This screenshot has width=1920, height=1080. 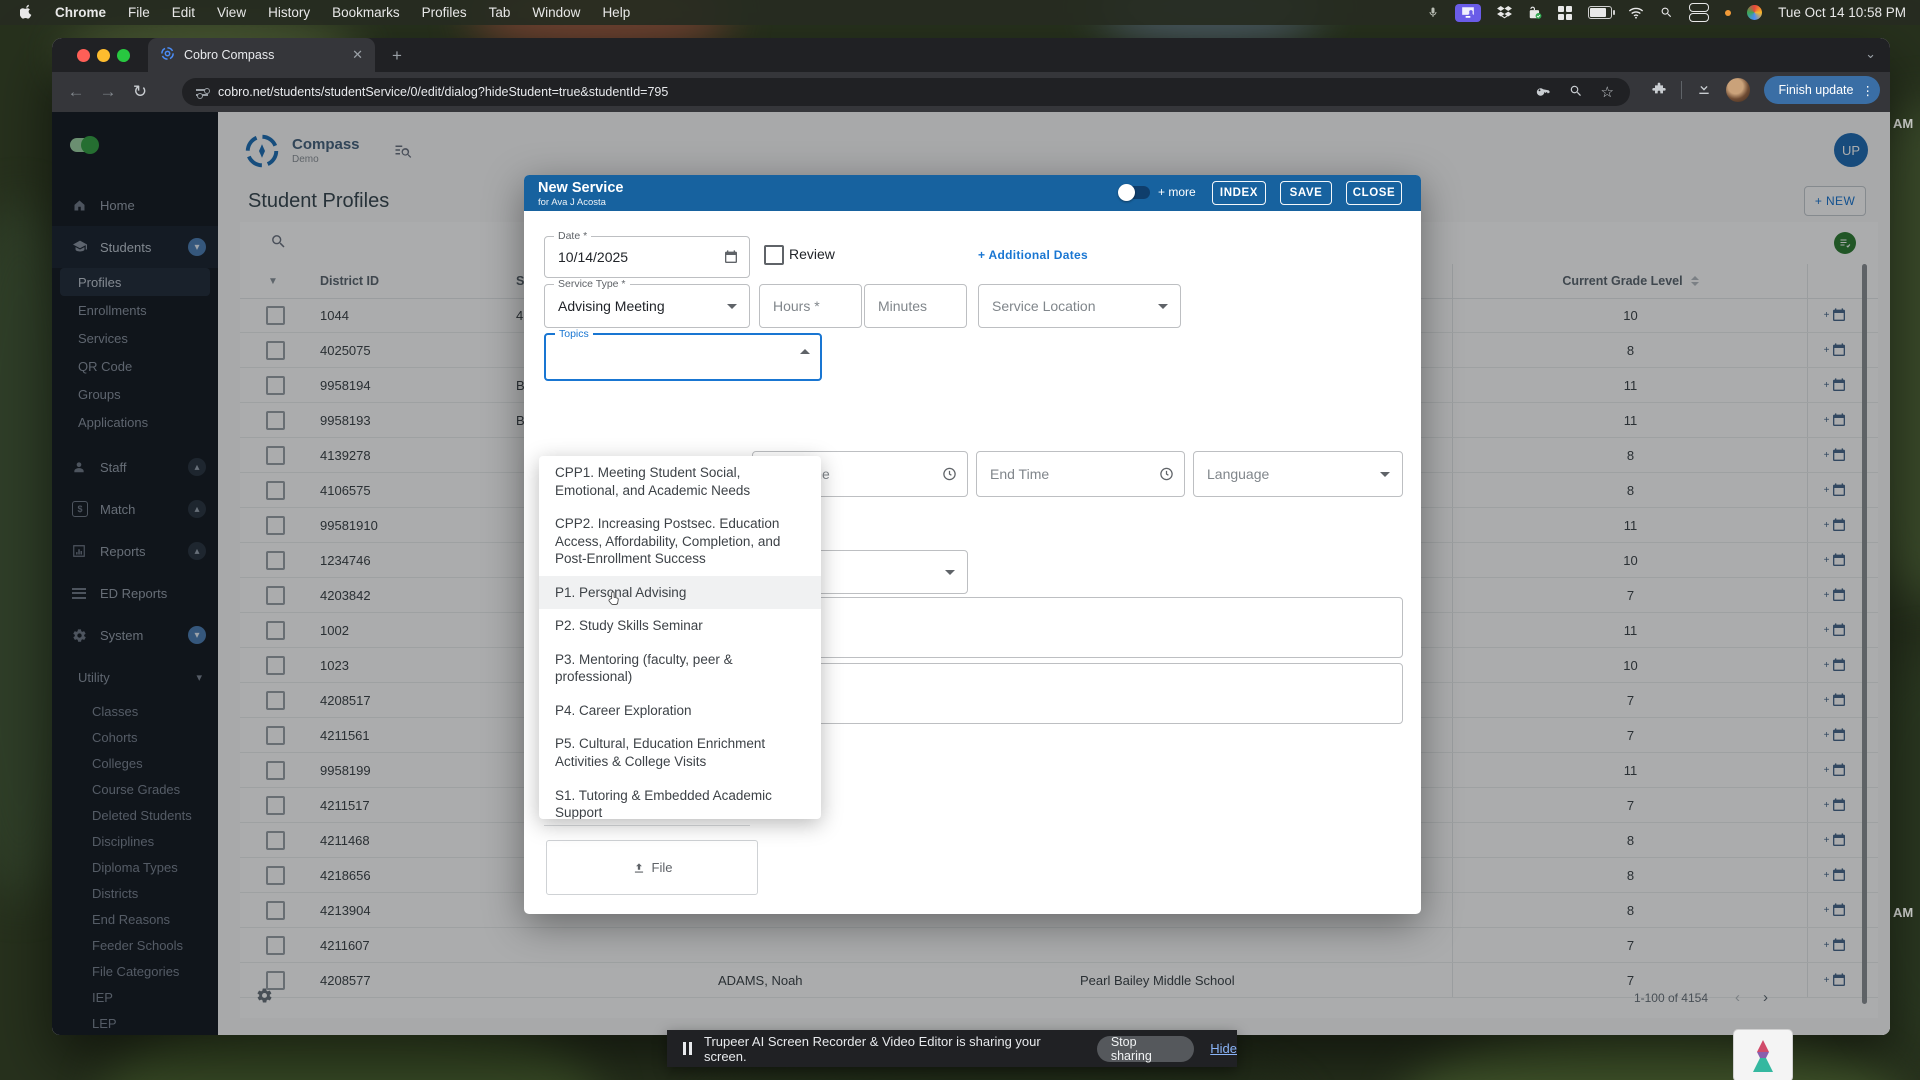 What do you see at coordinates (1433, 12) in the screenshot?
I see `microphone-icon` at bounding box center [1433, 12].